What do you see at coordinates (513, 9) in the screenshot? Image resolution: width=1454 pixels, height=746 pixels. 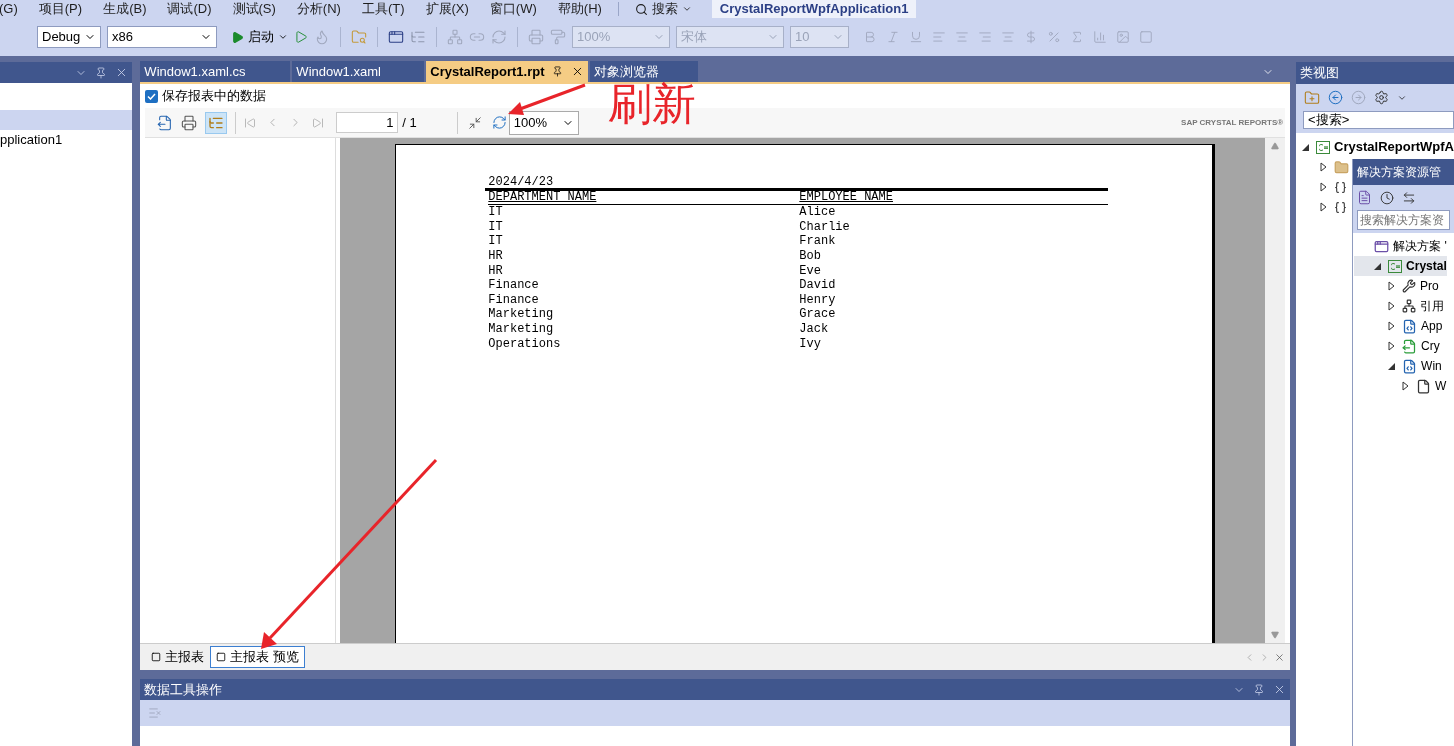 I see `menu-item: 窗口(W)` at bounding box center [513, 9].